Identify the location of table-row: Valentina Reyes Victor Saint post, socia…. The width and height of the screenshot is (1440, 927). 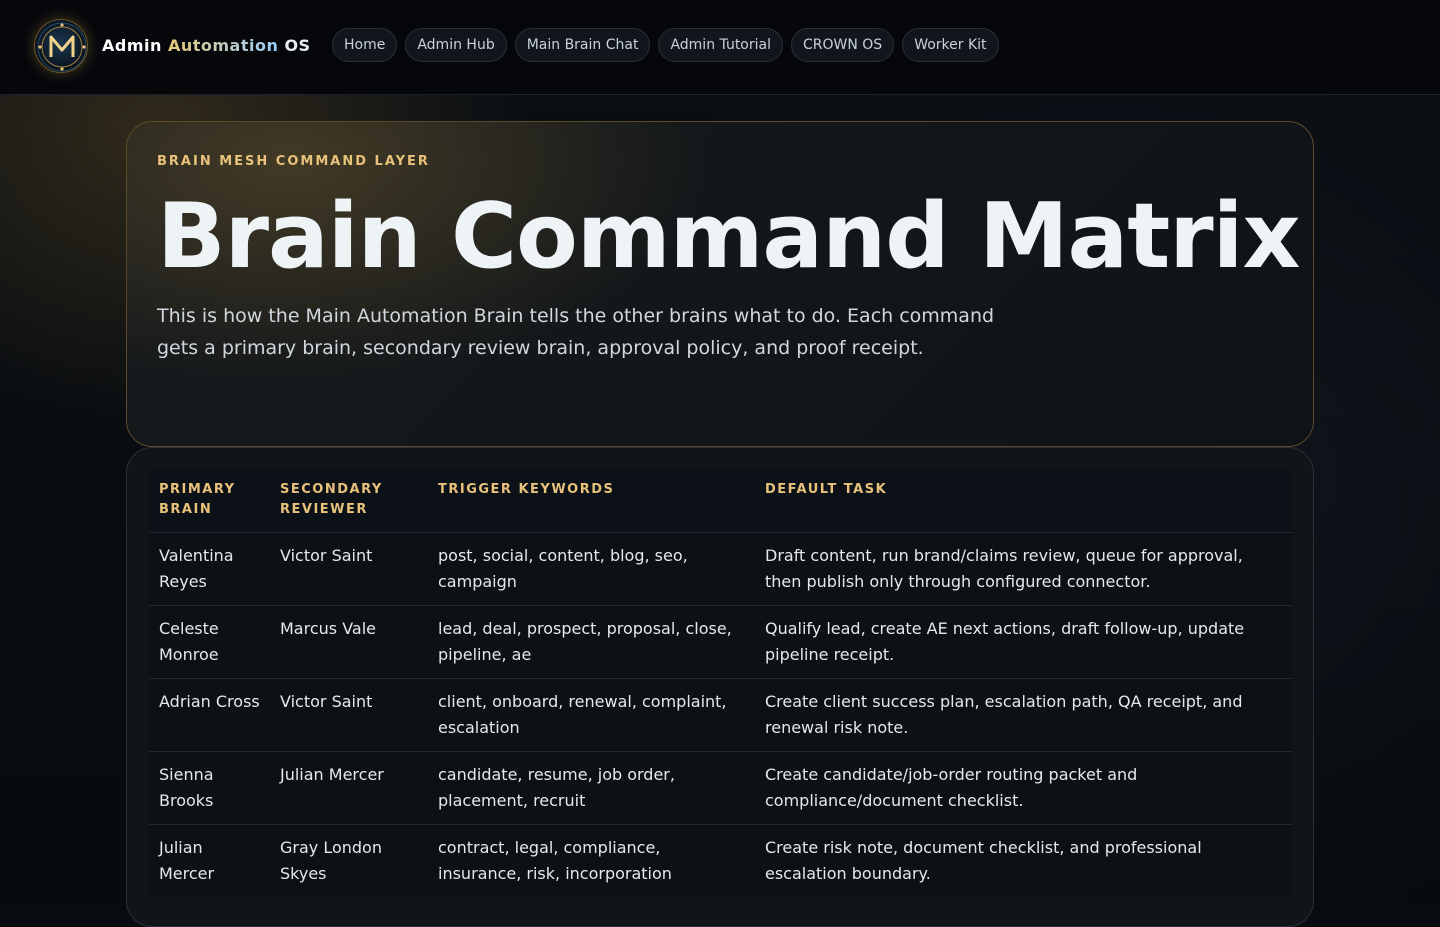
(720, 569).